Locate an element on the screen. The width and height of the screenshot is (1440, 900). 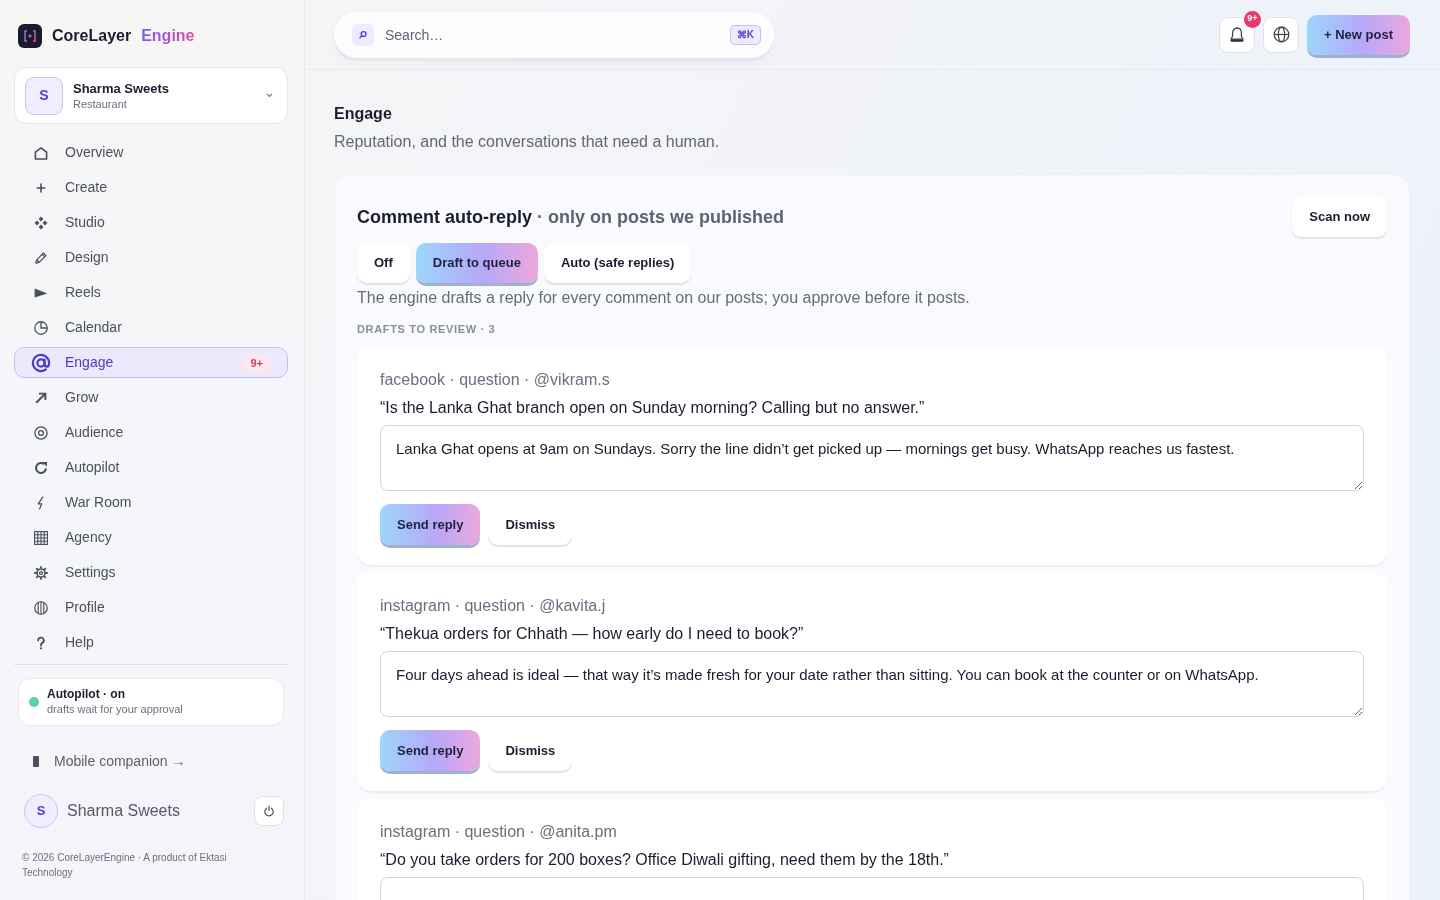
refresh-icon is located at coordinates (41, 467).